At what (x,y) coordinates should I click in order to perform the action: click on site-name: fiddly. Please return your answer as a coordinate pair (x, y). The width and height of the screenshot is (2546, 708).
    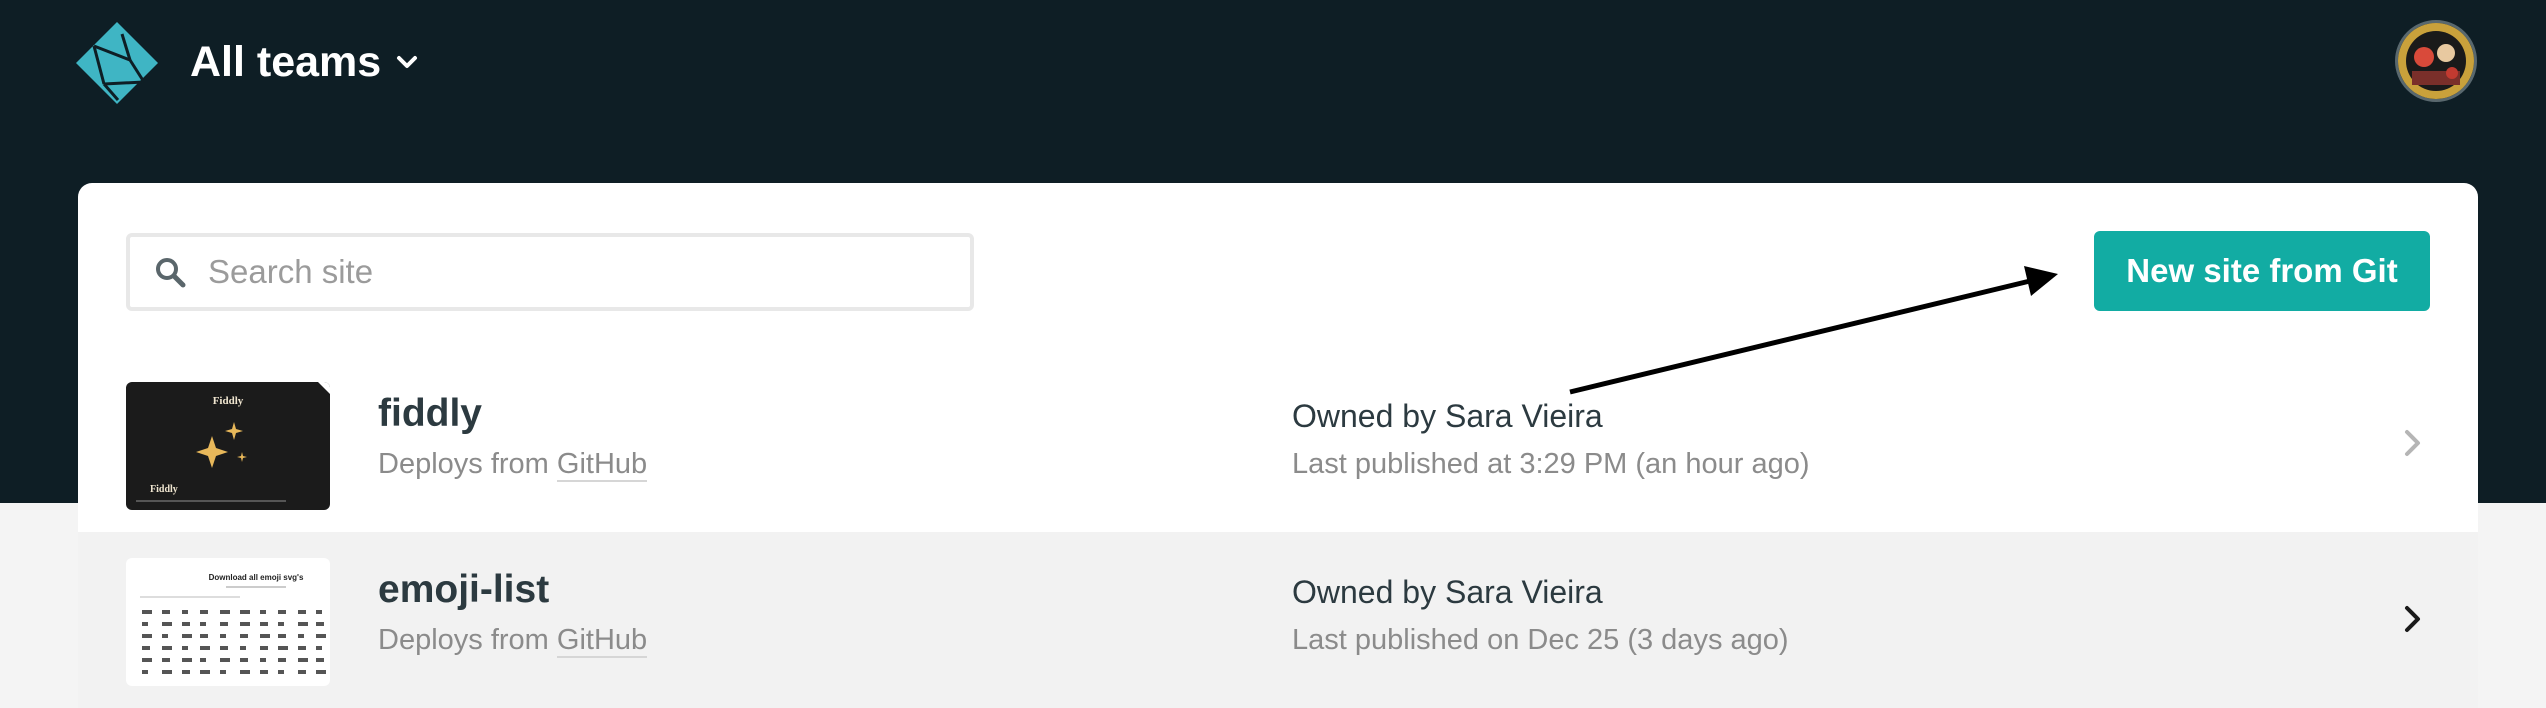
    Looking at the image, I should click on (430, 414).